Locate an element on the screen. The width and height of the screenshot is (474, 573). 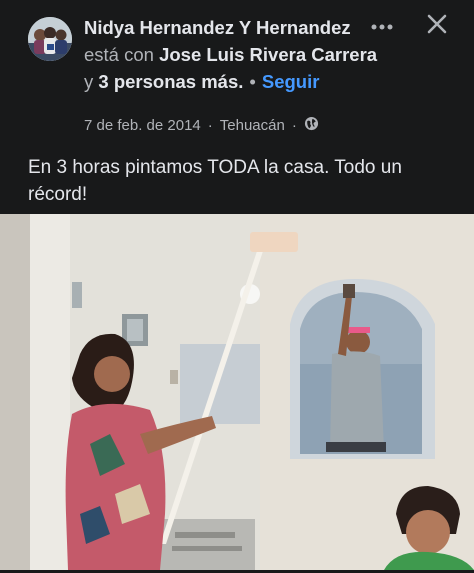
close-icon is located at coordinates (437, 26).